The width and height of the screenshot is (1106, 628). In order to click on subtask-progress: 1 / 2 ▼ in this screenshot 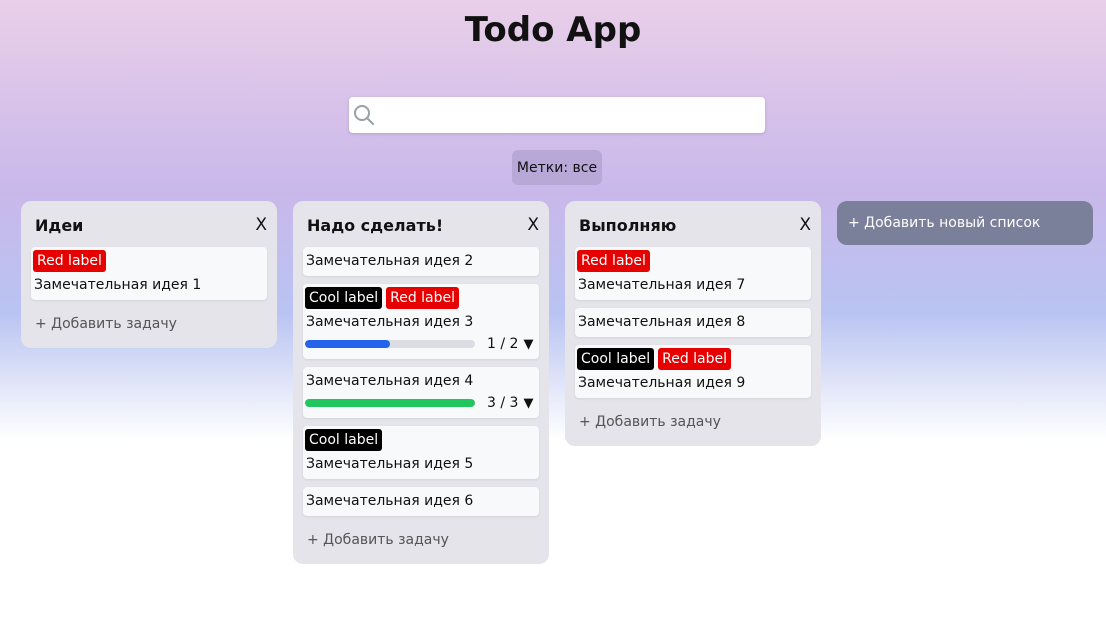, I will do `click(421, 344)`.